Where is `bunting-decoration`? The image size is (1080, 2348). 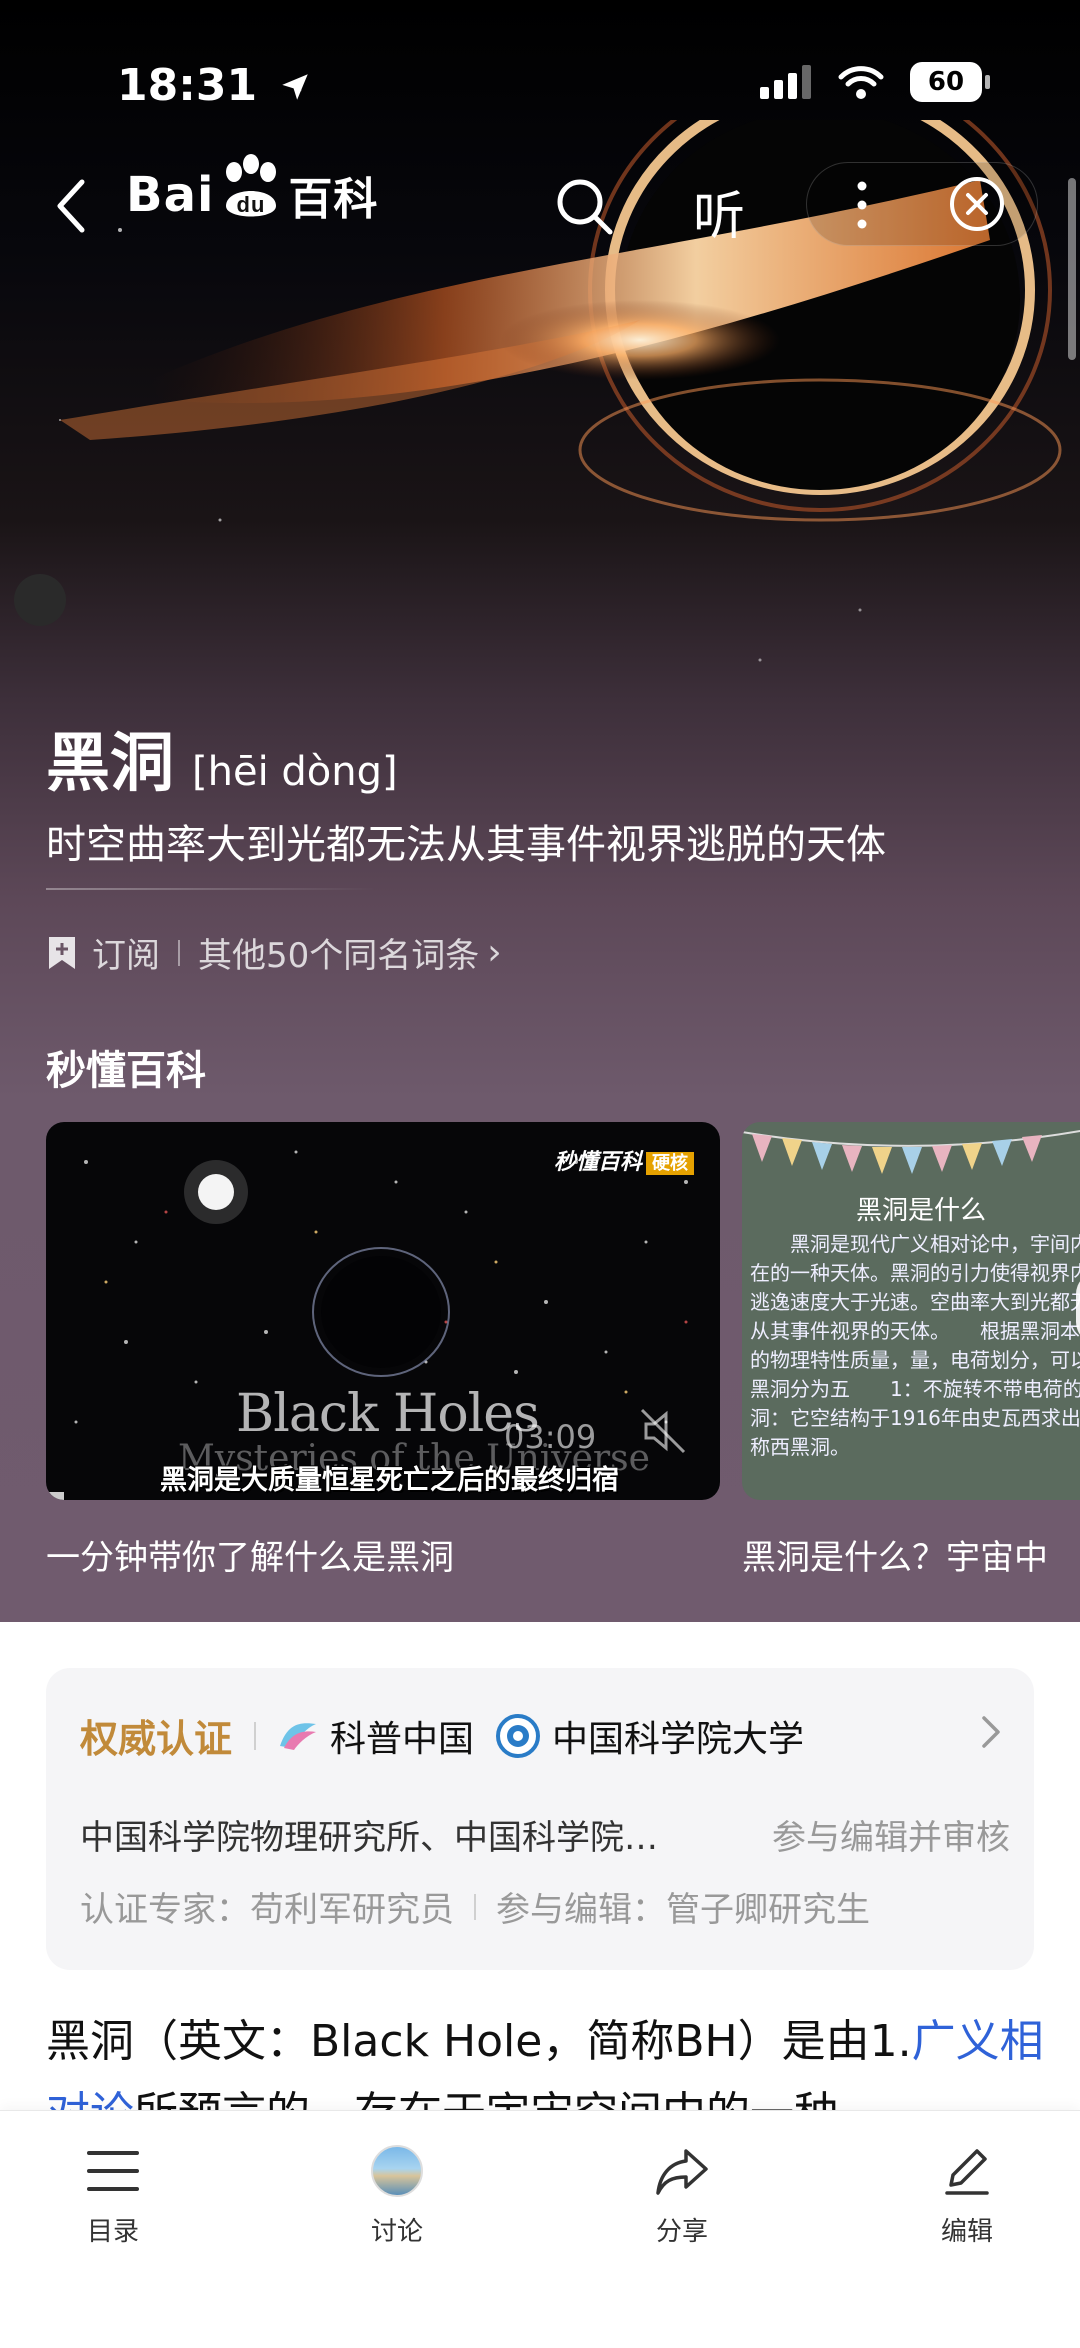
bunting-decoration is located at coordinates (911, 1151).